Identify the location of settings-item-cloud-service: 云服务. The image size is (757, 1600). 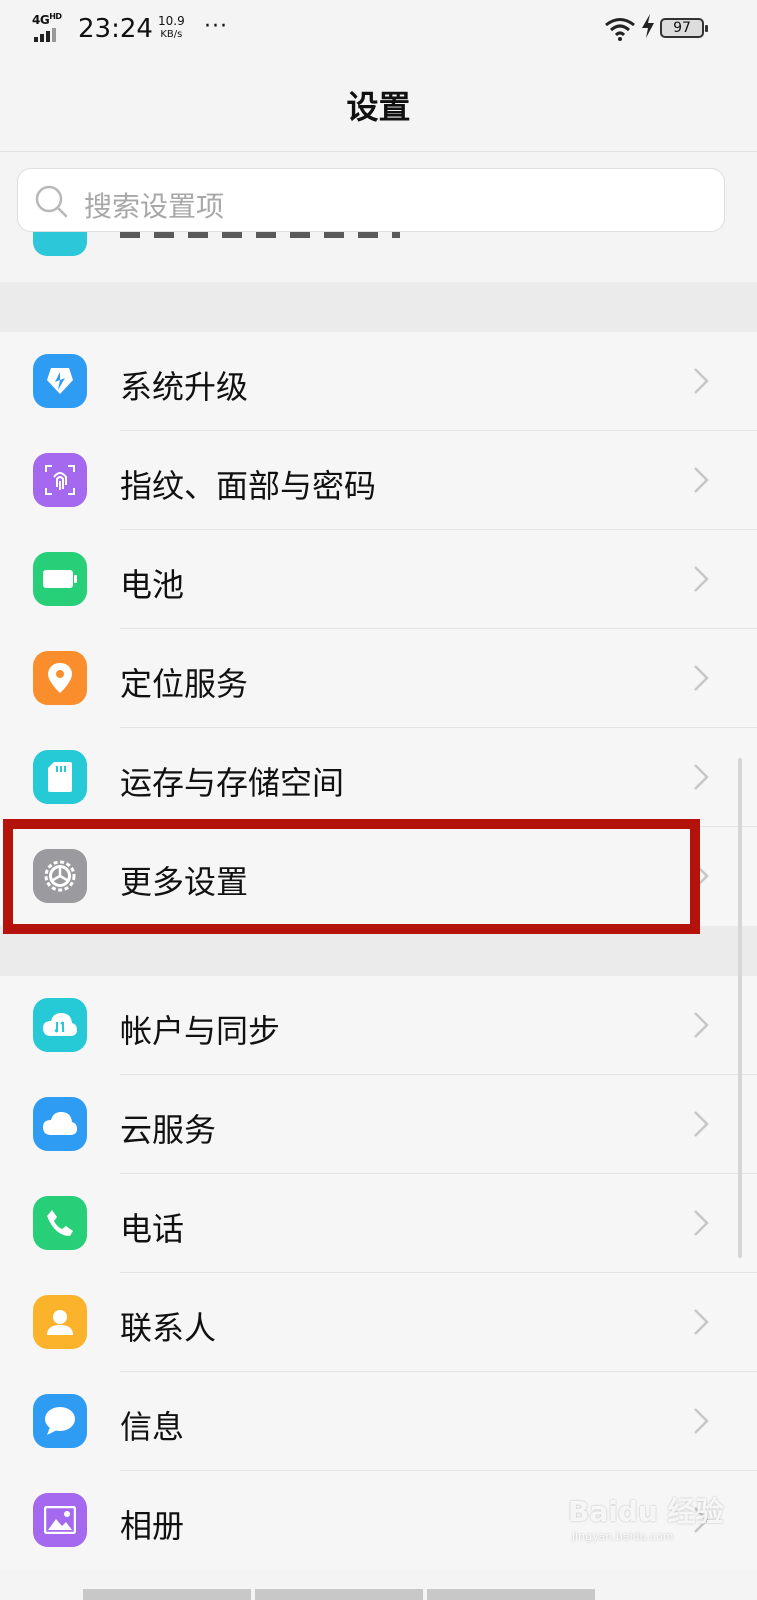
(378, 1124).